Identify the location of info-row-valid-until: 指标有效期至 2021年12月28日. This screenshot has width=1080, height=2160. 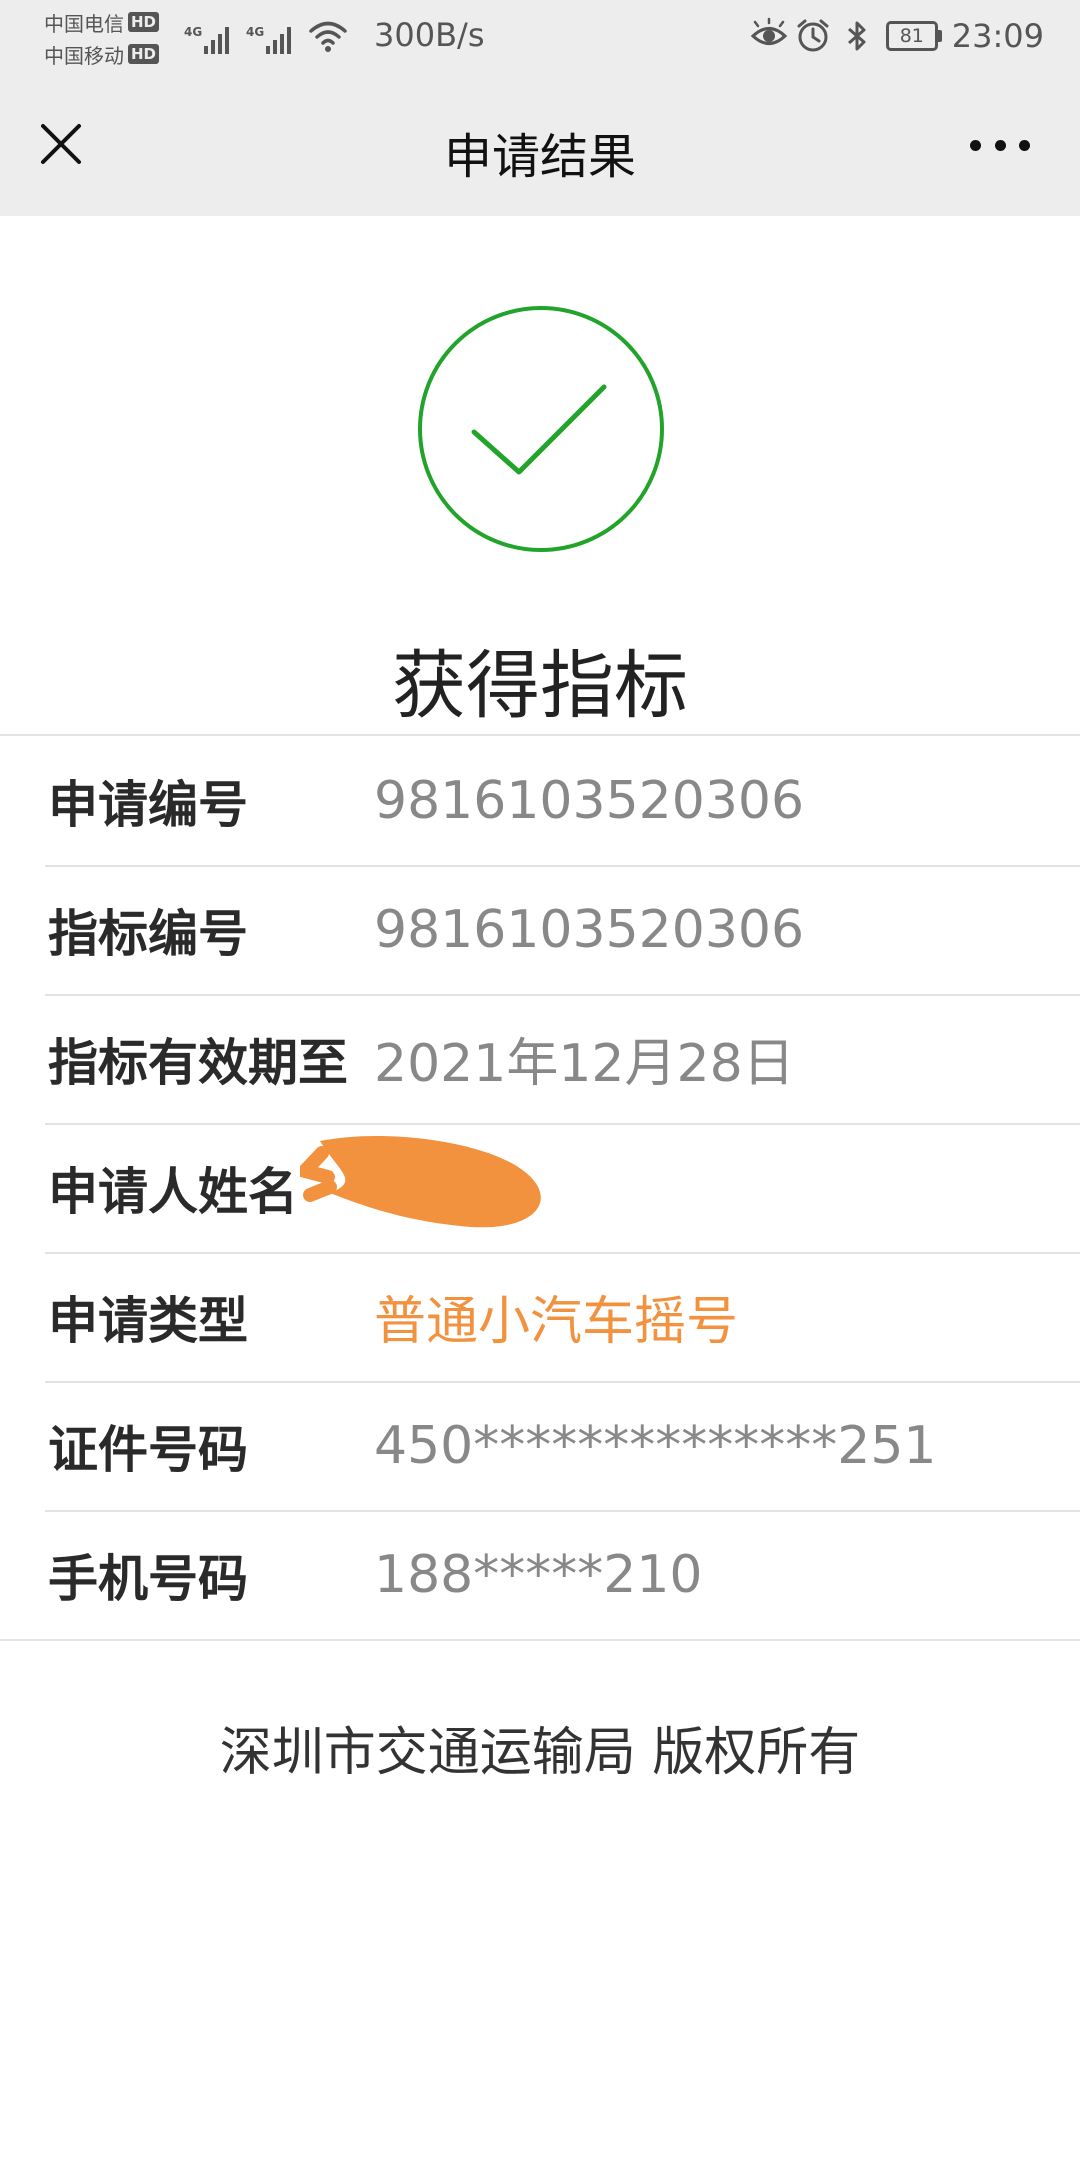
(540, 1058).